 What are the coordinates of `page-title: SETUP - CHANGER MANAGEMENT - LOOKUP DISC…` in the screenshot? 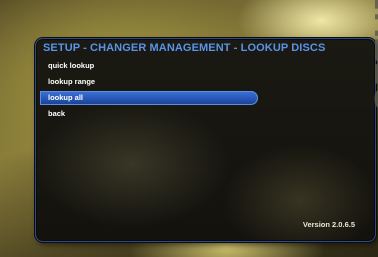 It's located at (184, 48).